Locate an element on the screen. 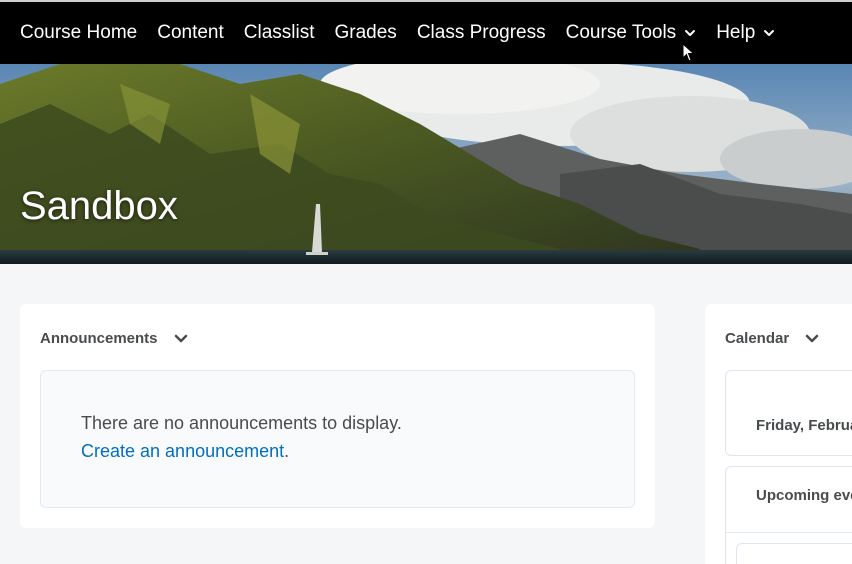  nav-course-home: Course Home is located at coordinates (78, 33).